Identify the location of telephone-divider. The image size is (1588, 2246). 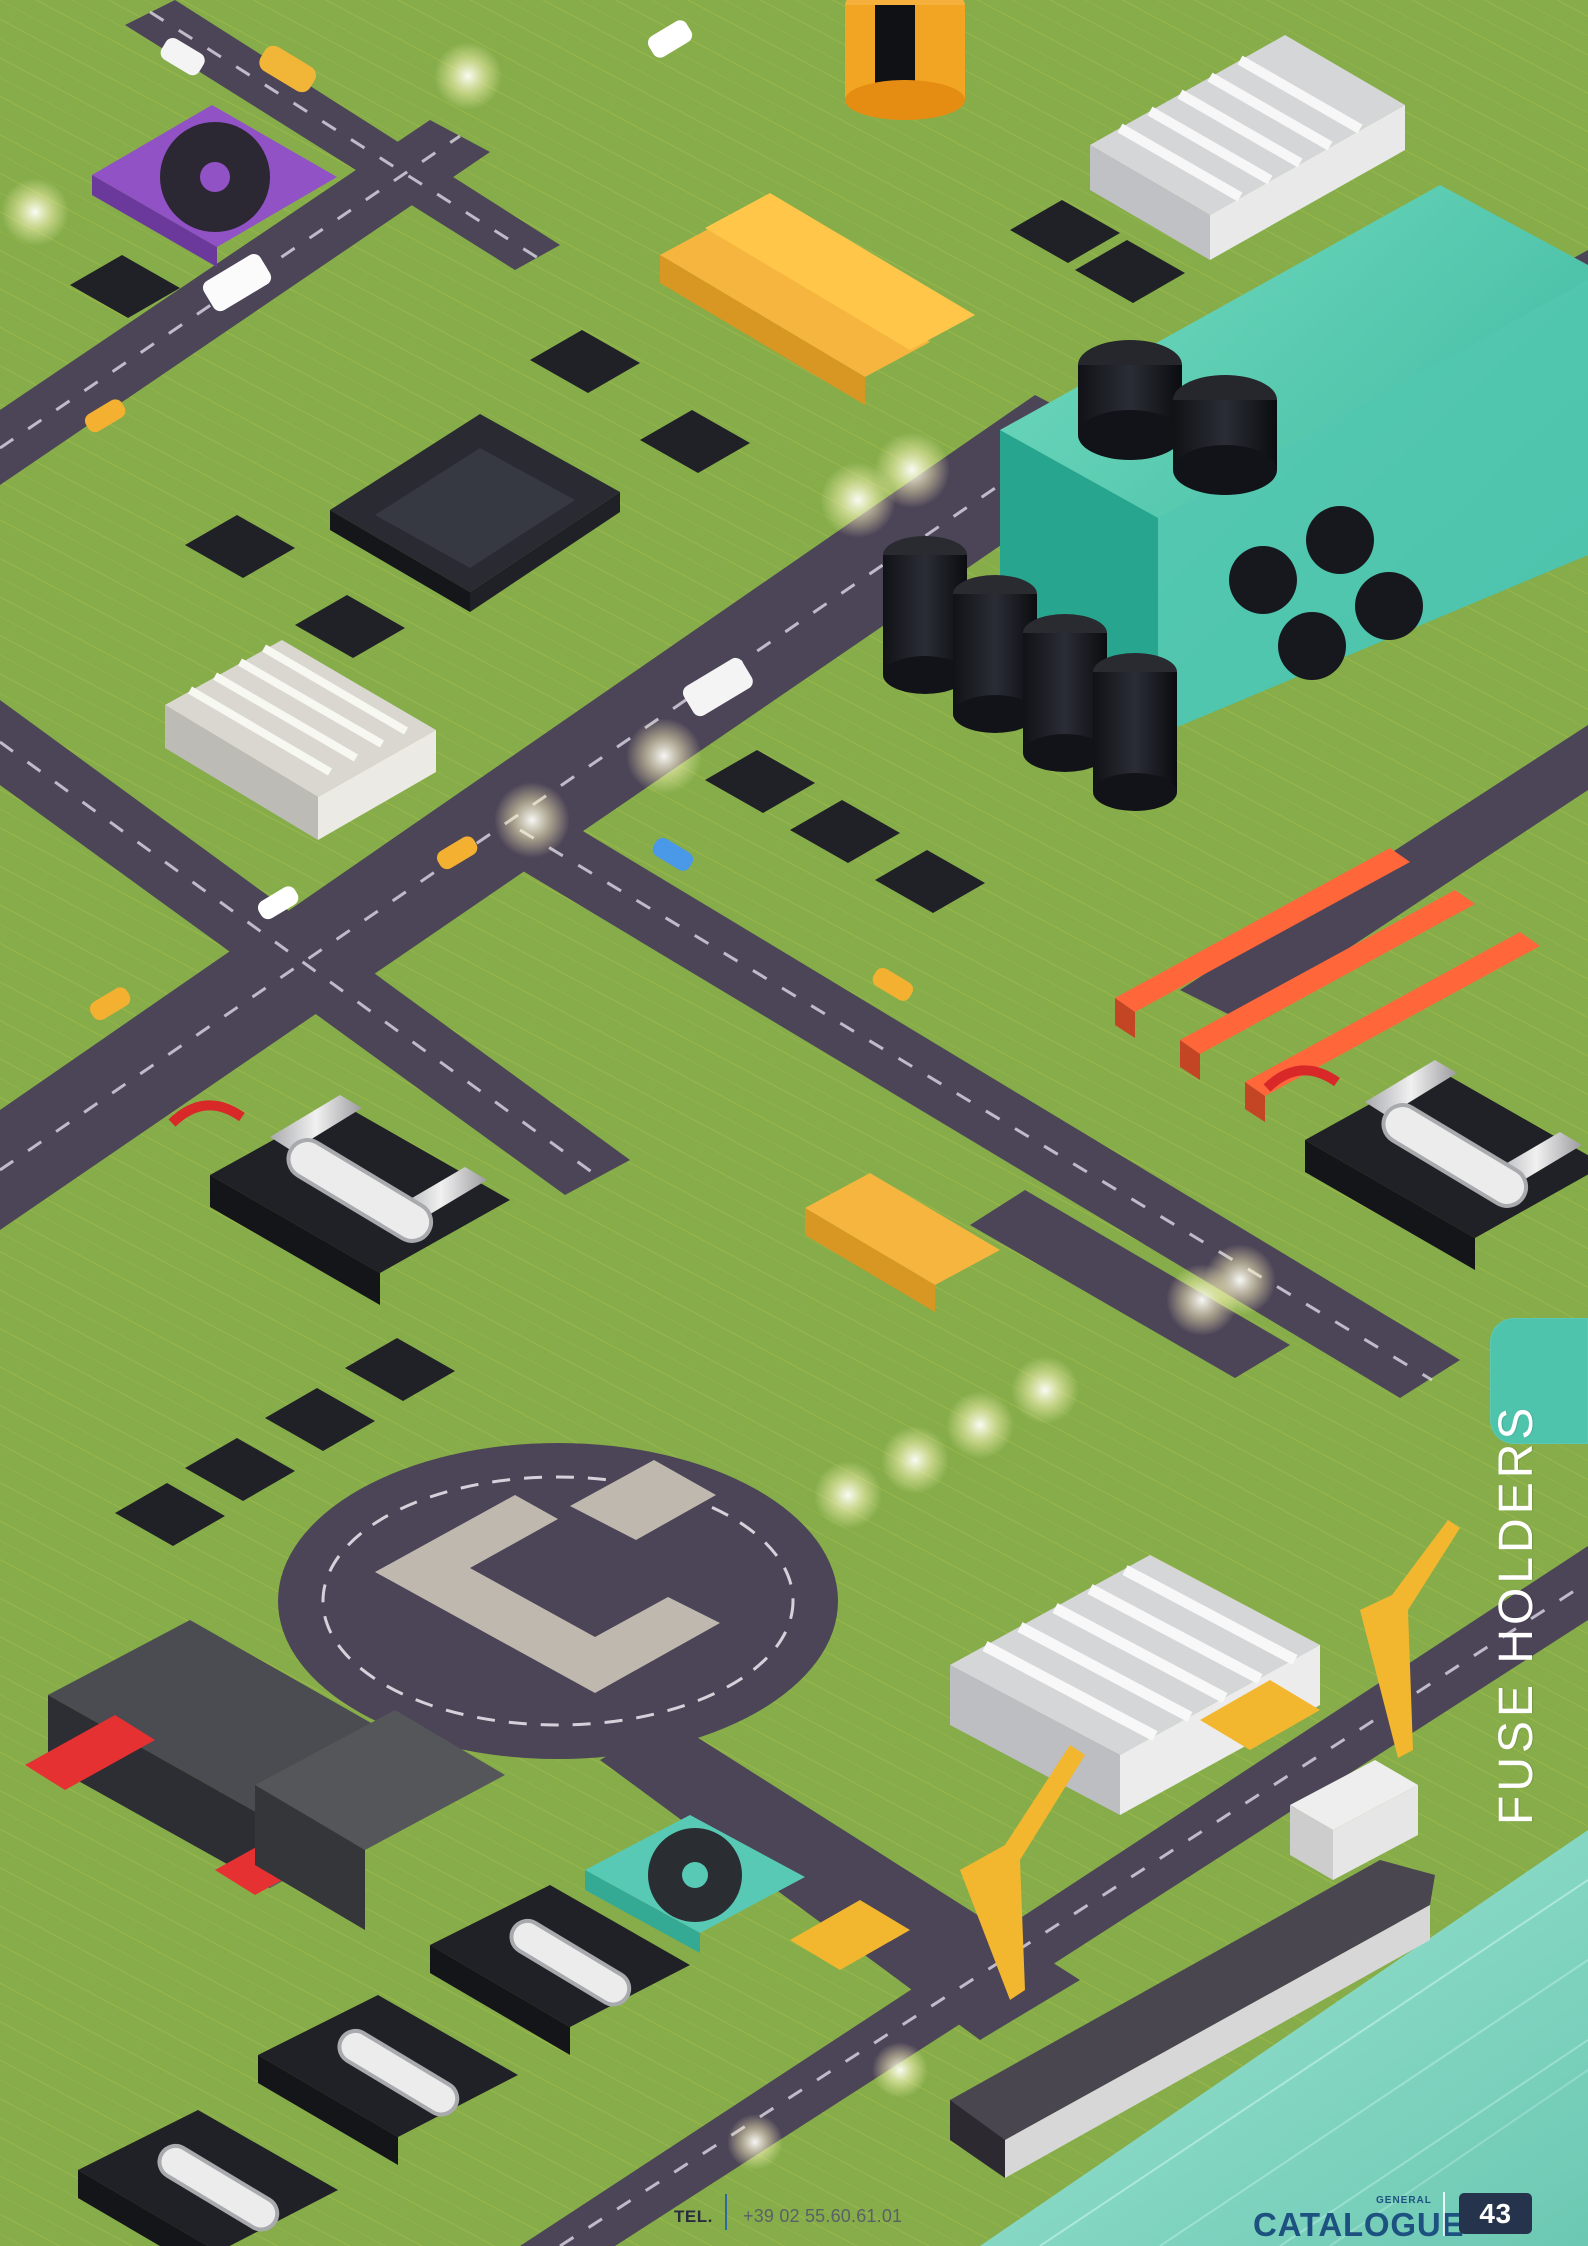
(726, 2212).